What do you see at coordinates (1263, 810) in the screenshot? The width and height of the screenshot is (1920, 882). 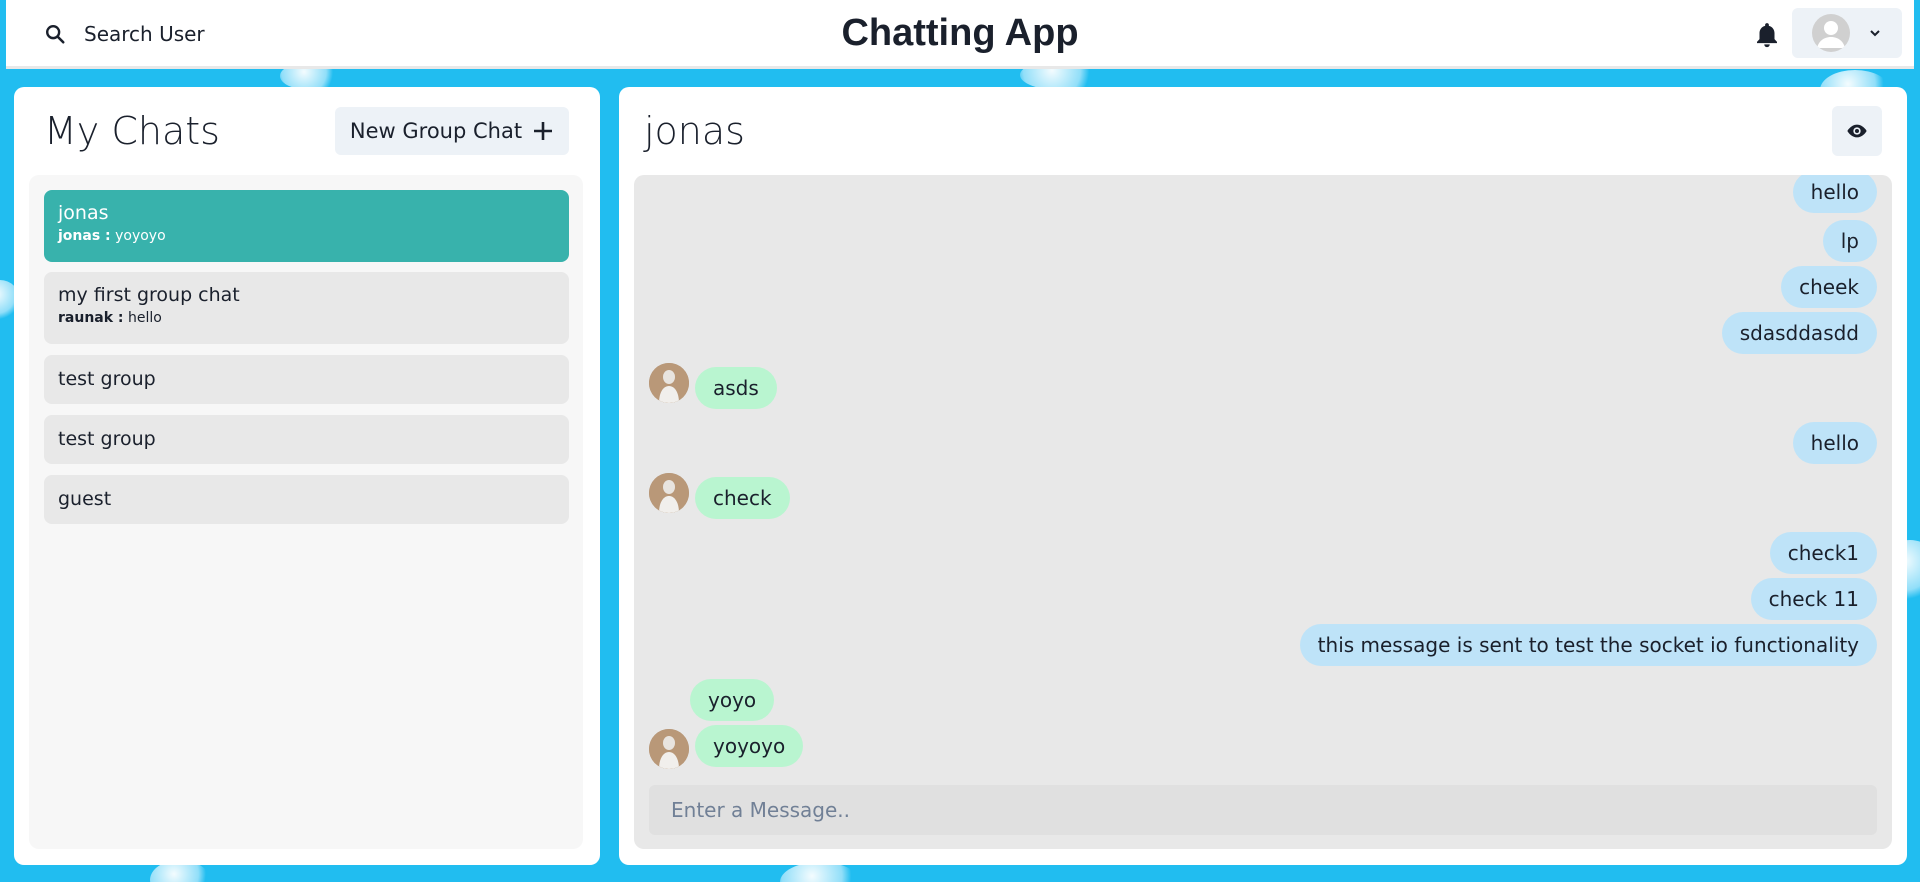 I see `message-input` at bounding box center [1263, 810].